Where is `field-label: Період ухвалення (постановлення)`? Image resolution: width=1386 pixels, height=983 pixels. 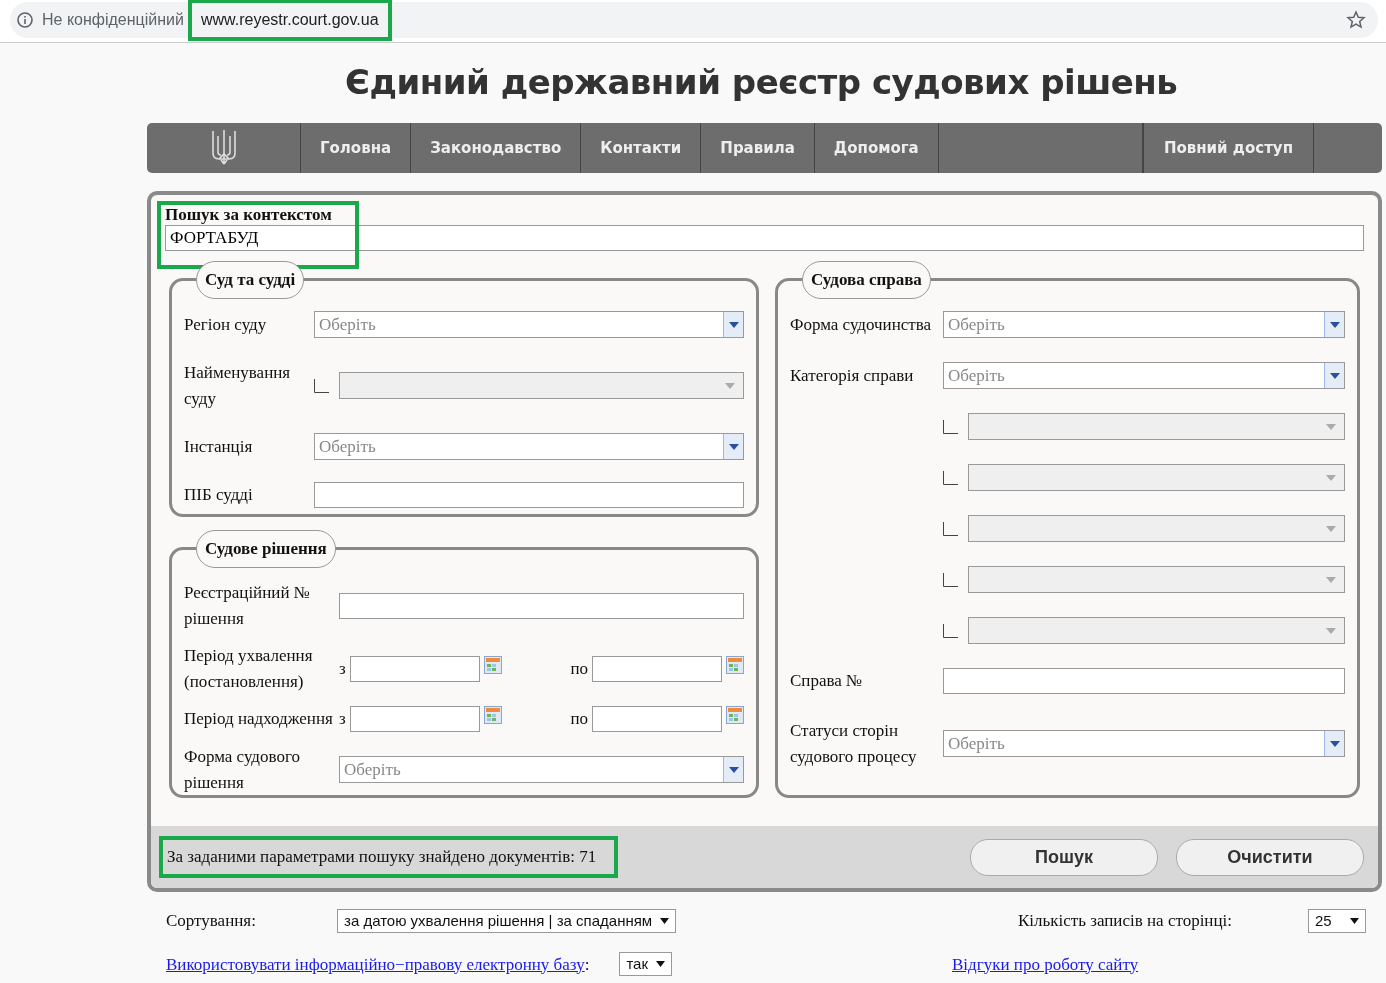
field-label: Період ухвалення (постановлення) is located at coordinates (249, 669).